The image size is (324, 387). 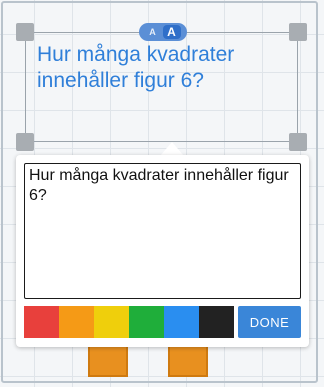 I want to click on color-swatch-black, so click(x=216, y=322).